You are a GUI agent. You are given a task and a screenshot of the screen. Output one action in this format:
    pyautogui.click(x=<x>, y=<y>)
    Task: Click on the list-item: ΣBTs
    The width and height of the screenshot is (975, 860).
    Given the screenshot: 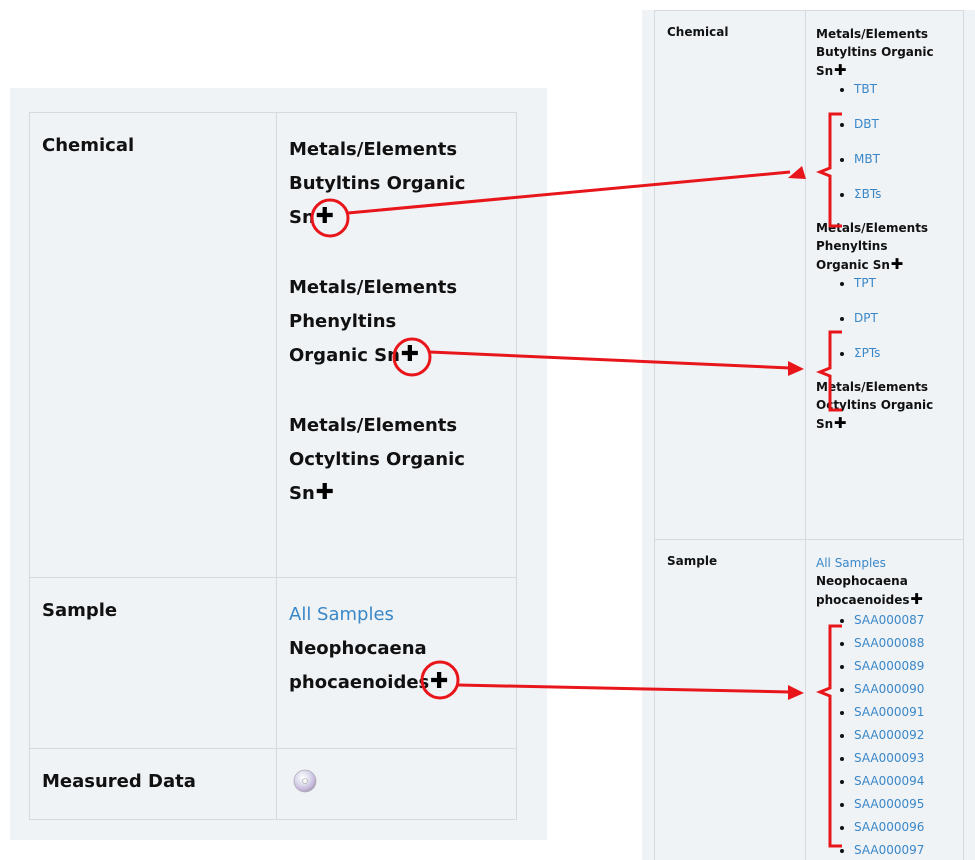 What is the action you would take?
    pyautogui.click(x=904, y=194)
    